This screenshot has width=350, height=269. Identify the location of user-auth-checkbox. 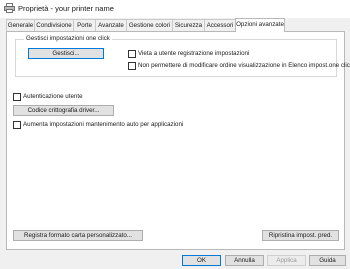
(17, 97).